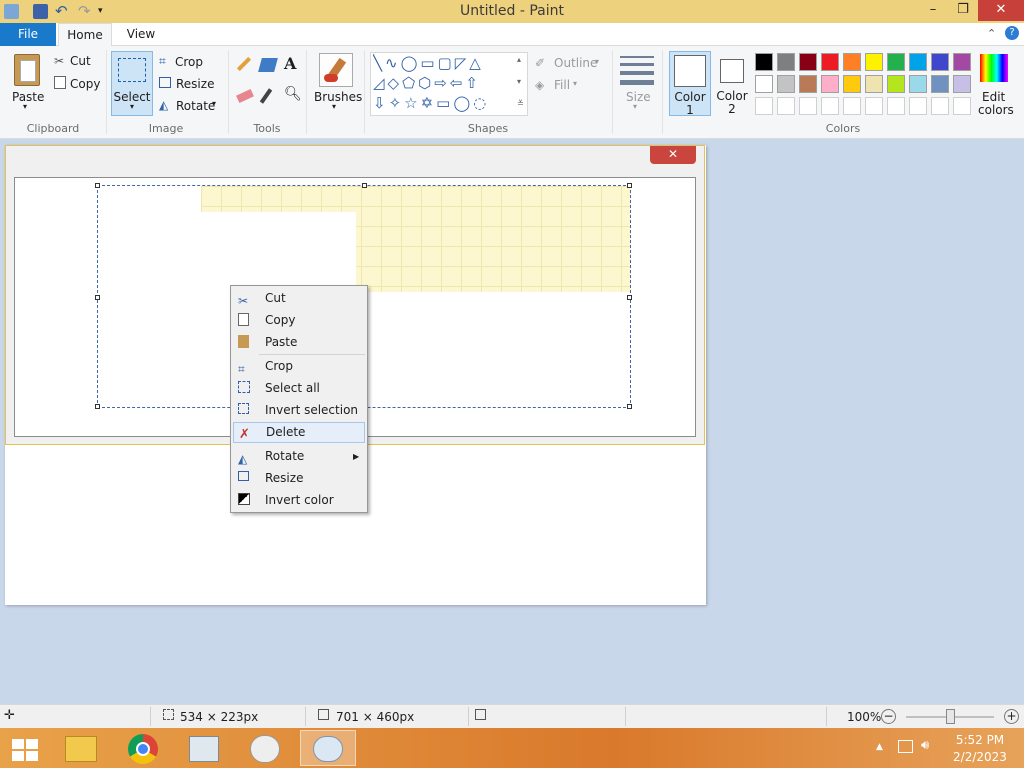 Image resolution: width=1024 pixels, height=768 pixels. What do you see at coordinates (85, 35) in the screenshot?
I see `tab-home: Home` at bounding box center [85, 35].